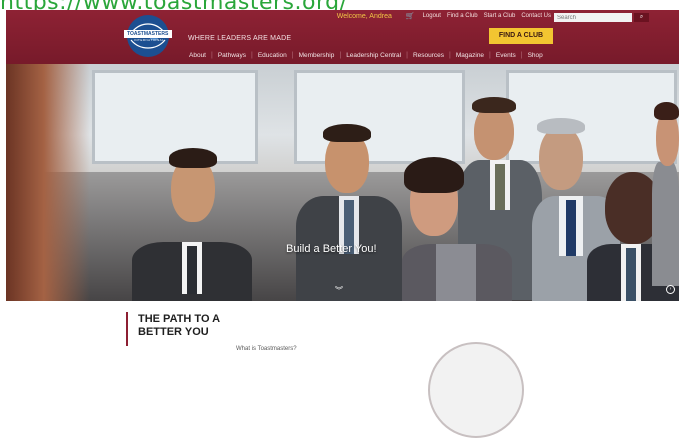  What do you see at coordinates (179, 319) in the screenshot?
I see `section-title-line1: THE PATH TO A` at bounding box center [179, 319].